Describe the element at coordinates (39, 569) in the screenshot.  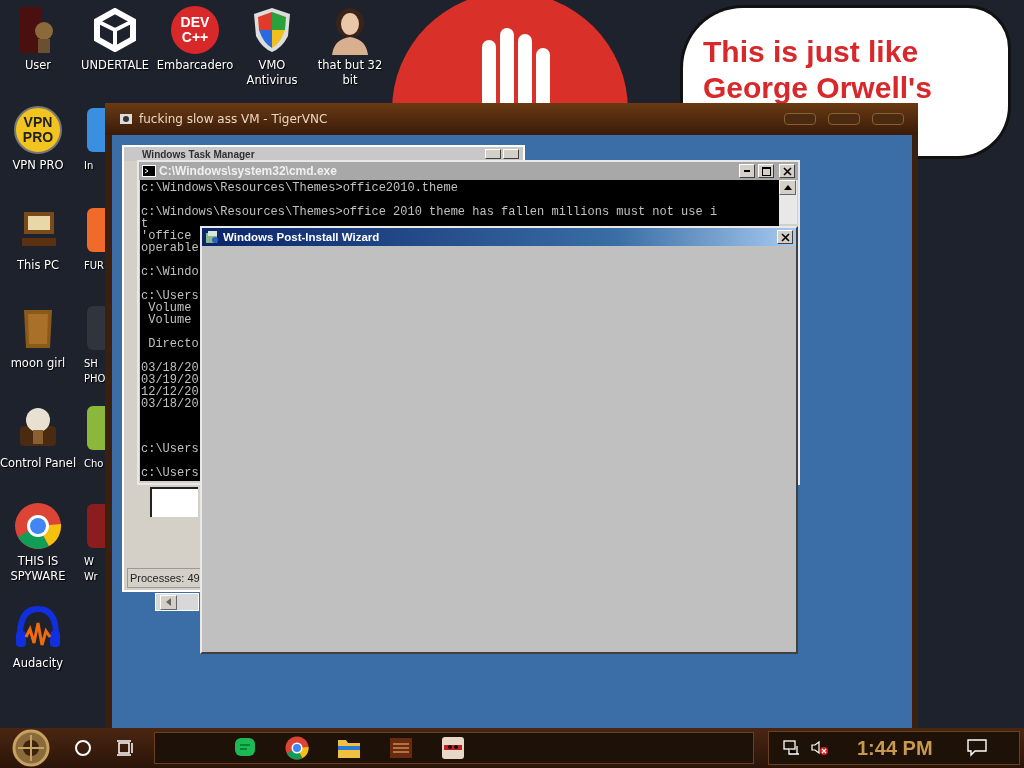
I see `icon-label: THIS IS SPYWARE` at that location.